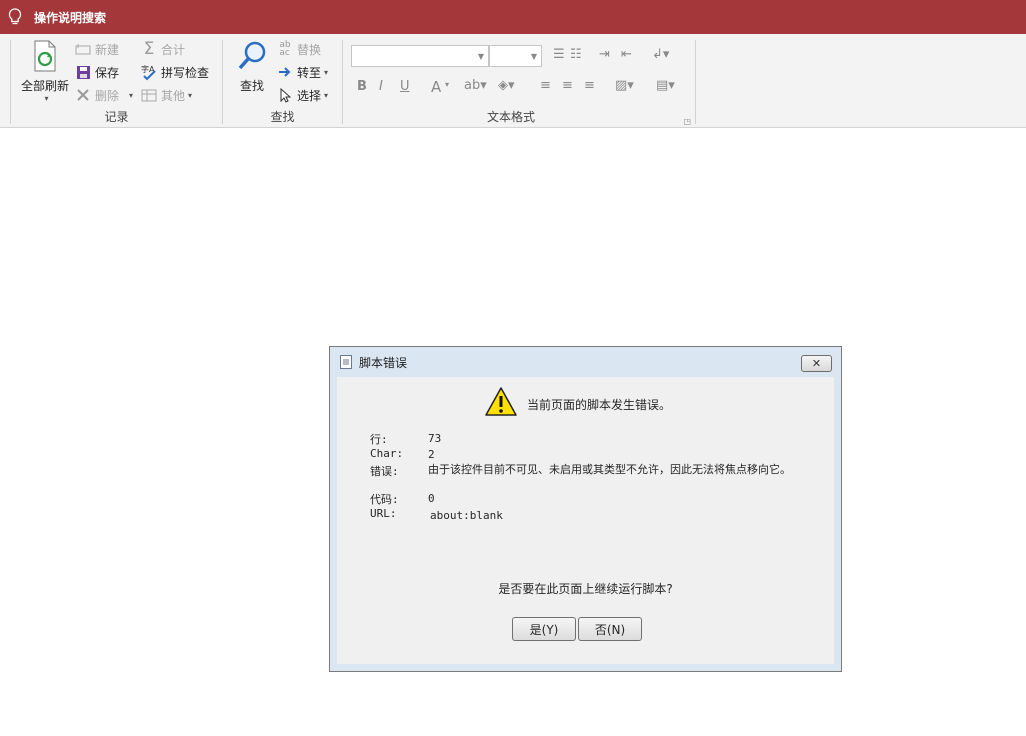  Describe the element at coordinates (346, 362) in the screenshot. I see `document-icon` at that location.